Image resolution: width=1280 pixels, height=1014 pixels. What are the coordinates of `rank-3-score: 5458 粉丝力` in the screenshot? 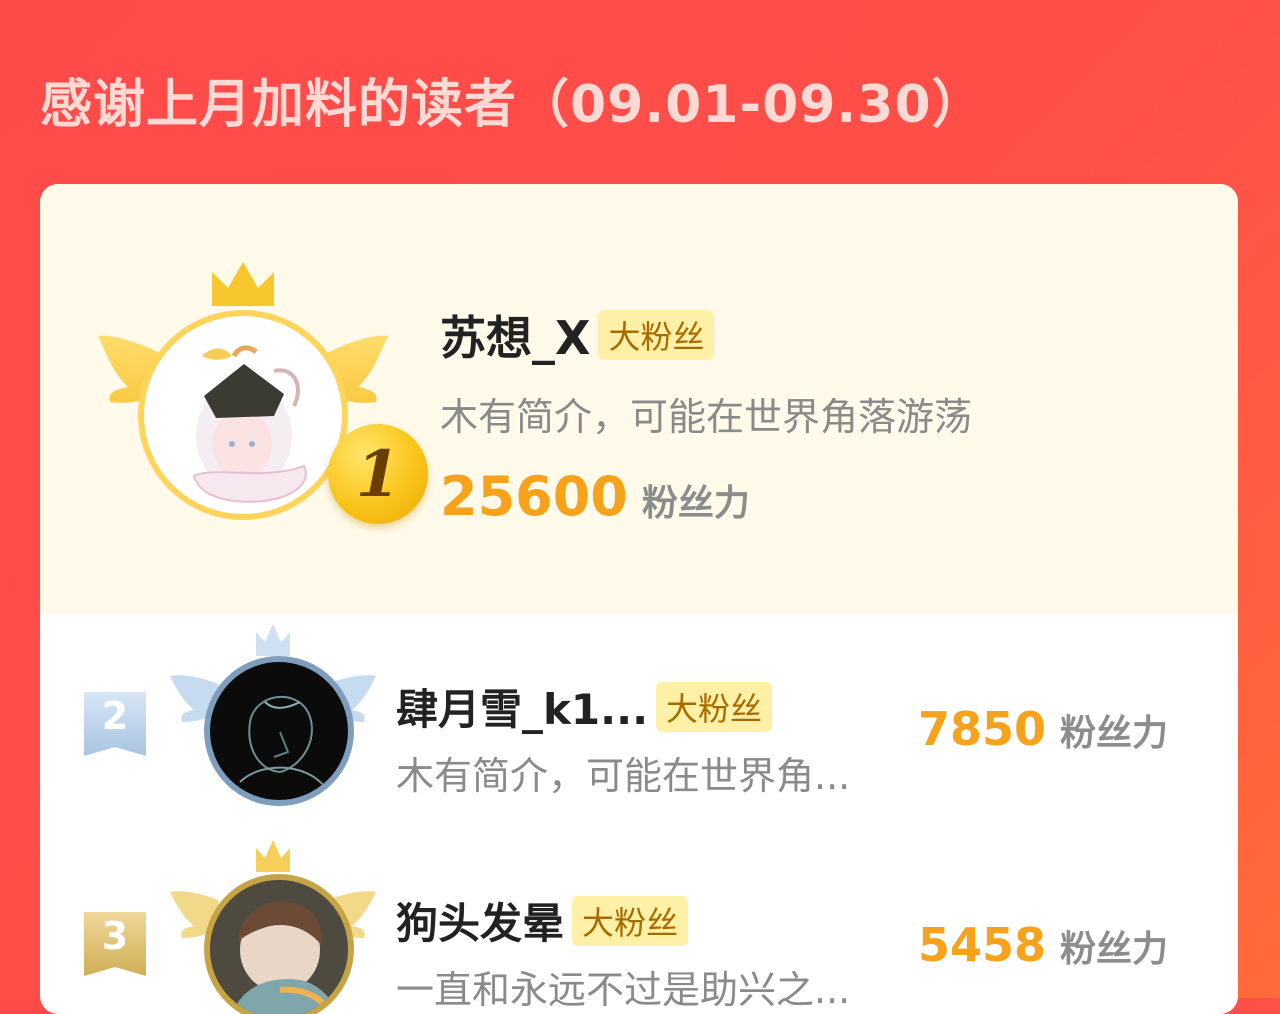 It's located at (1043, 945).